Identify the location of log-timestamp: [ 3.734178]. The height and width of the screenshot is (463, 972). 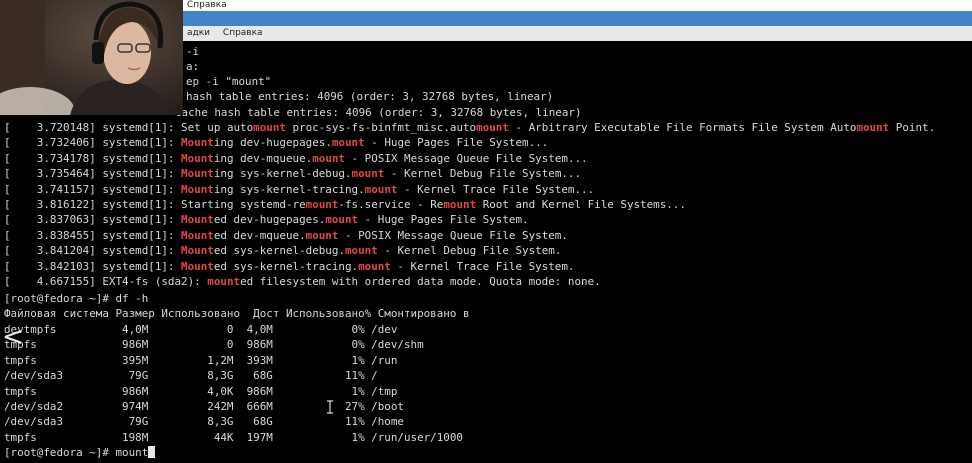
(53, 158).